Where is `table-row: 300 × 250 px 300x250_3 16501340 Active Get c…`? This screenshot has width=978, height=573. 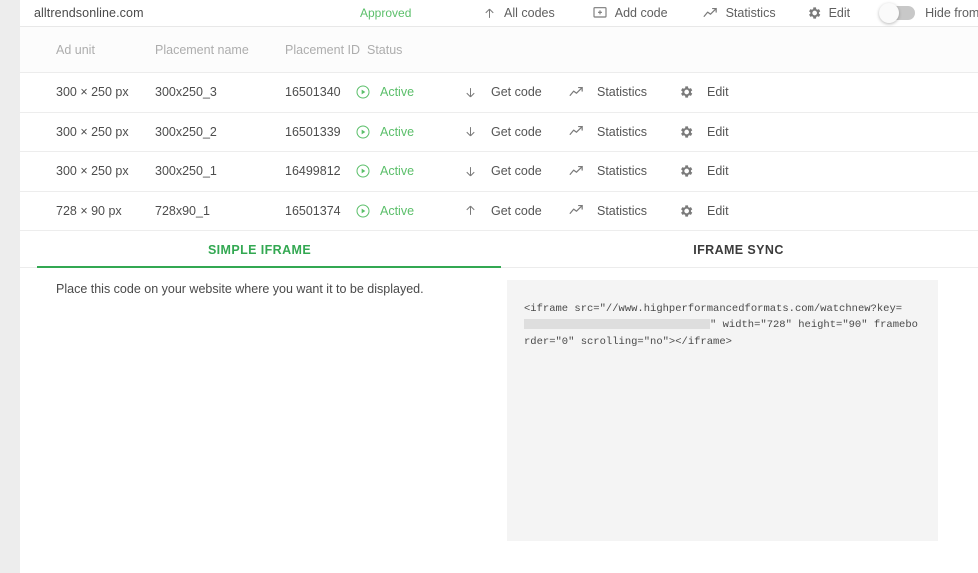 table-row: 300 × 250 px 300x250_3 16501340 Active Get c… is located at coordinates (499, 93).